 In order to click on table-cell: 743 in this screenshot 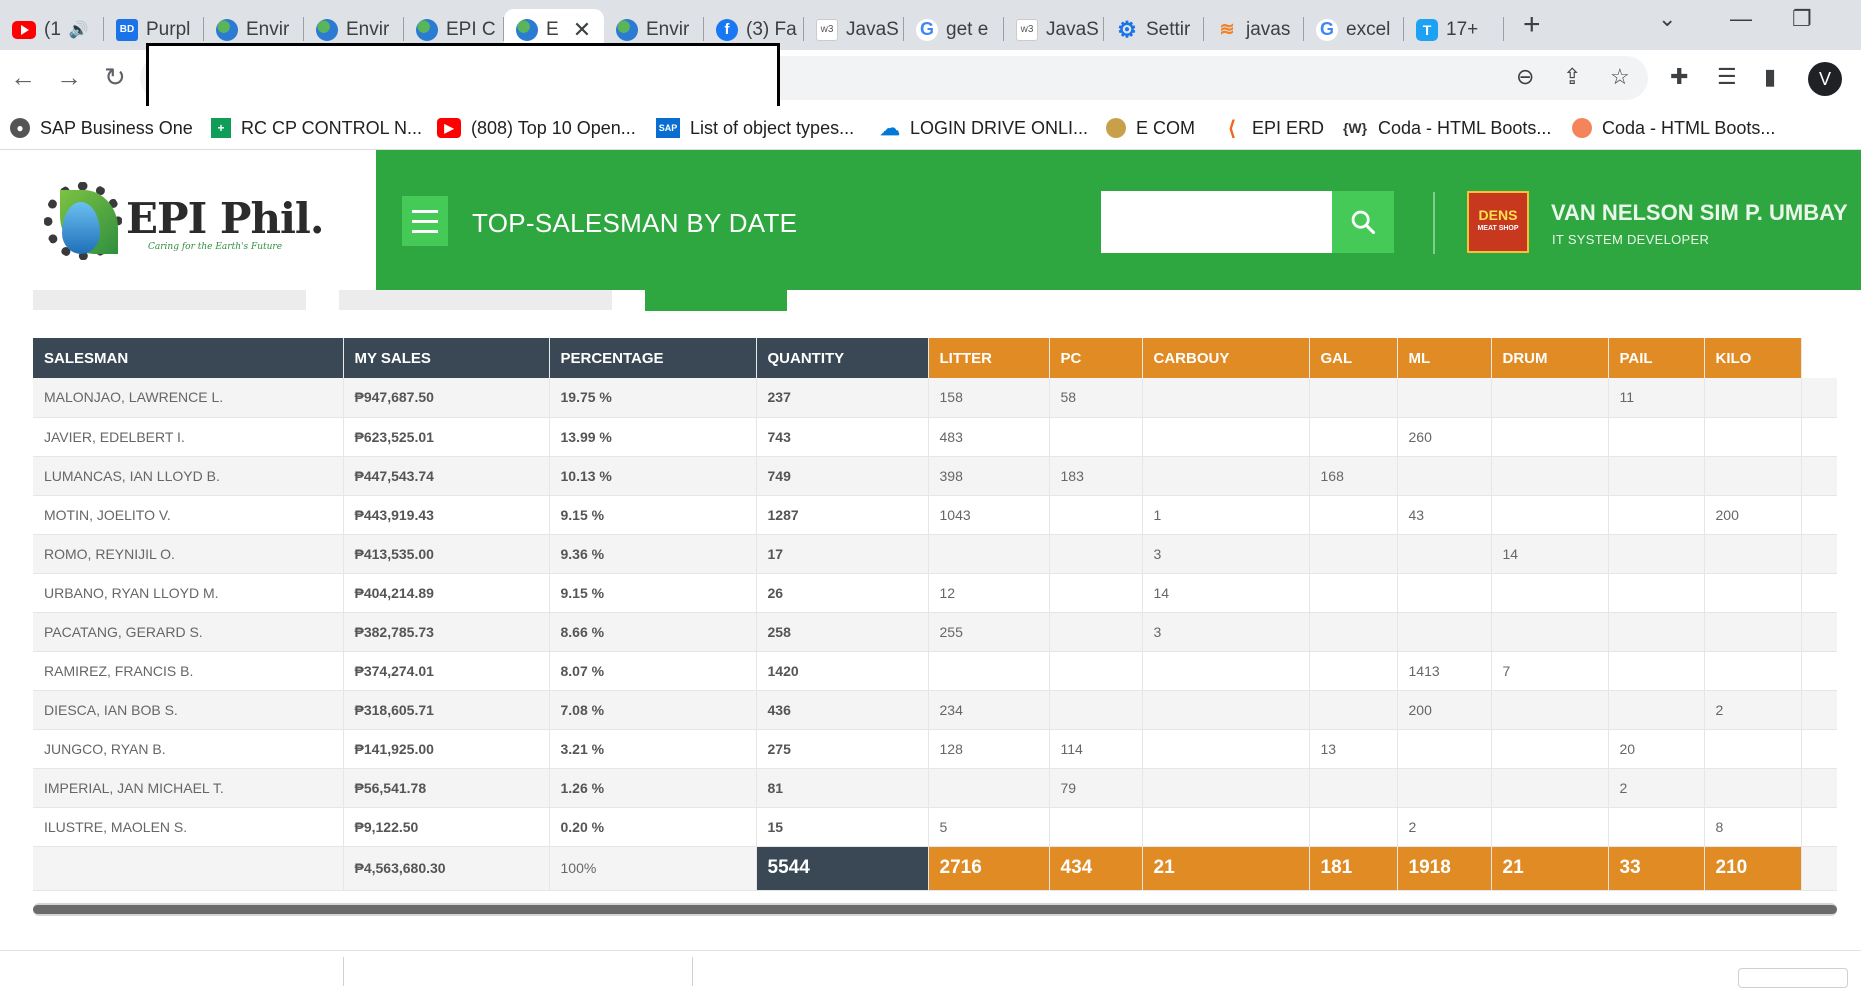, I will do `click(842, 437)`.